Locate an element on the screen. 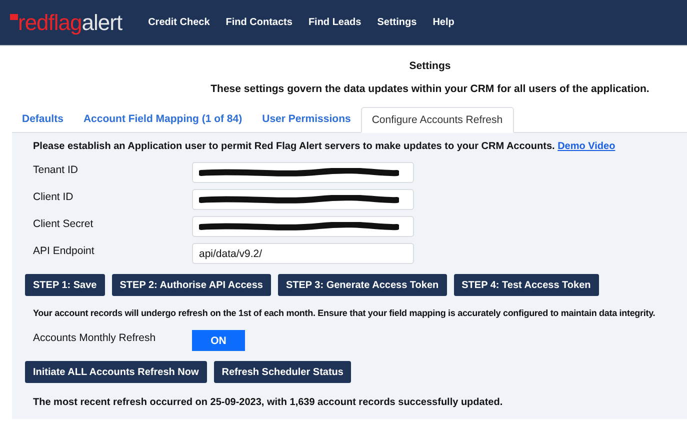 This screenshot has height=425, width=687. field-label: Tenant ID is located at coordinates (56, 169).